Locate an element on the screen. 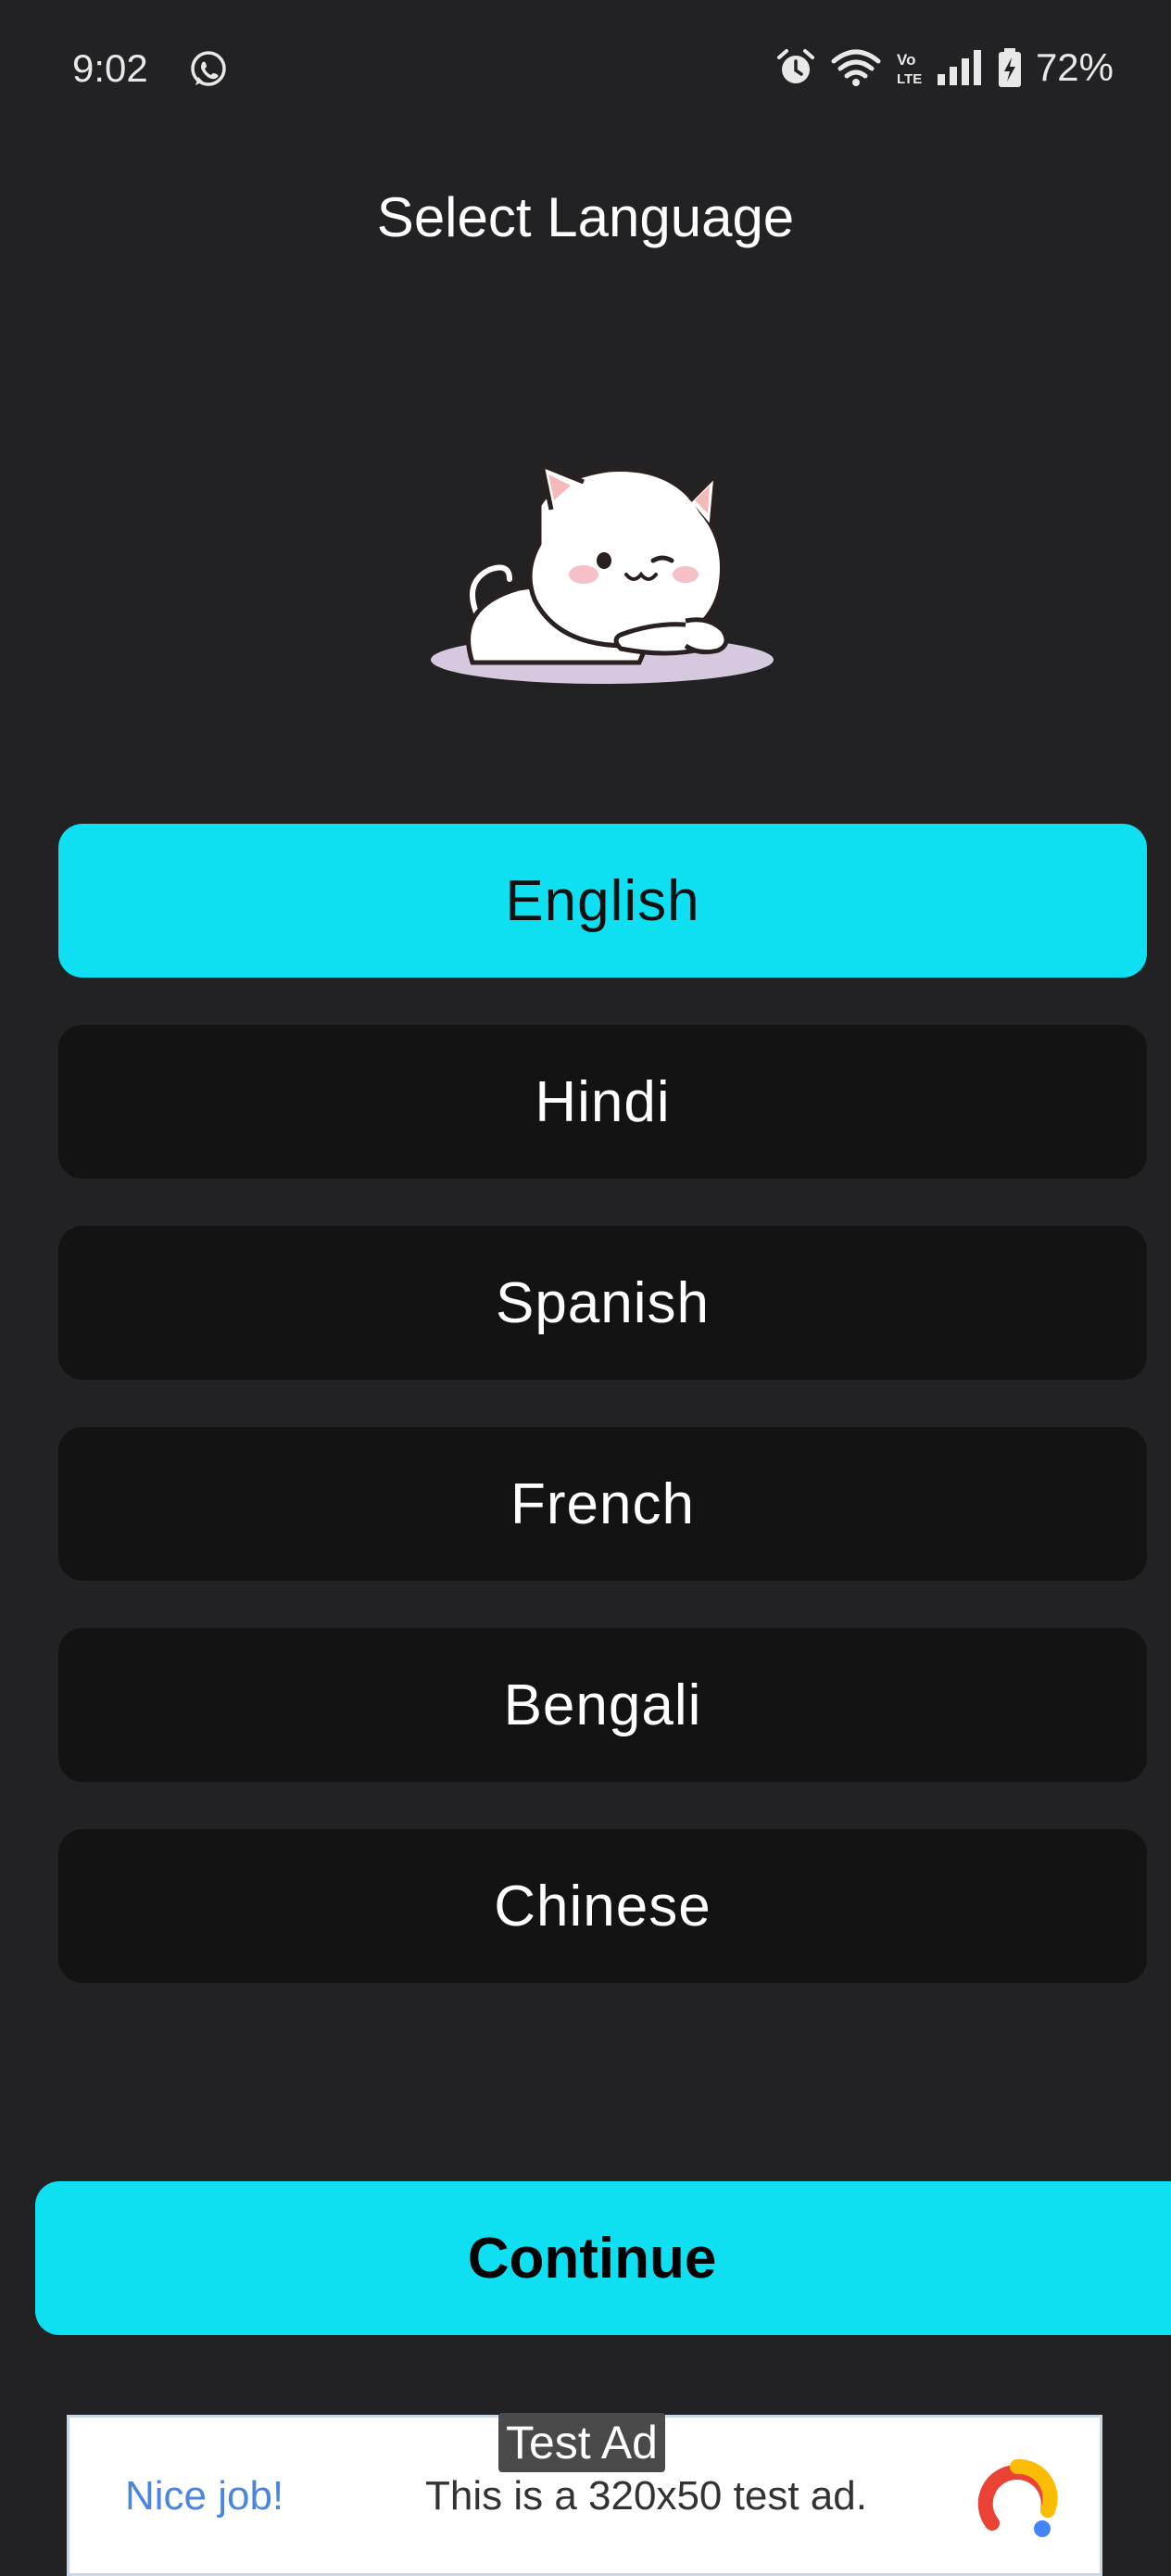 The width and height of the screenshot is (1171, 2576). continue-button: Continue is located at coordinates (603, 2258).